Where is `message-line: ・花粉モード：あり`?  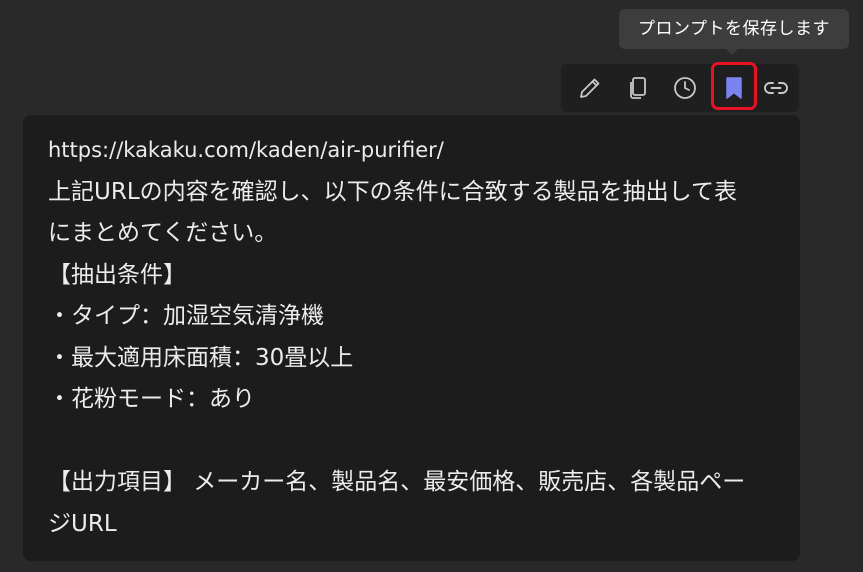 message-line: ・花粉モード：あり is located at coordinates (151, 399).